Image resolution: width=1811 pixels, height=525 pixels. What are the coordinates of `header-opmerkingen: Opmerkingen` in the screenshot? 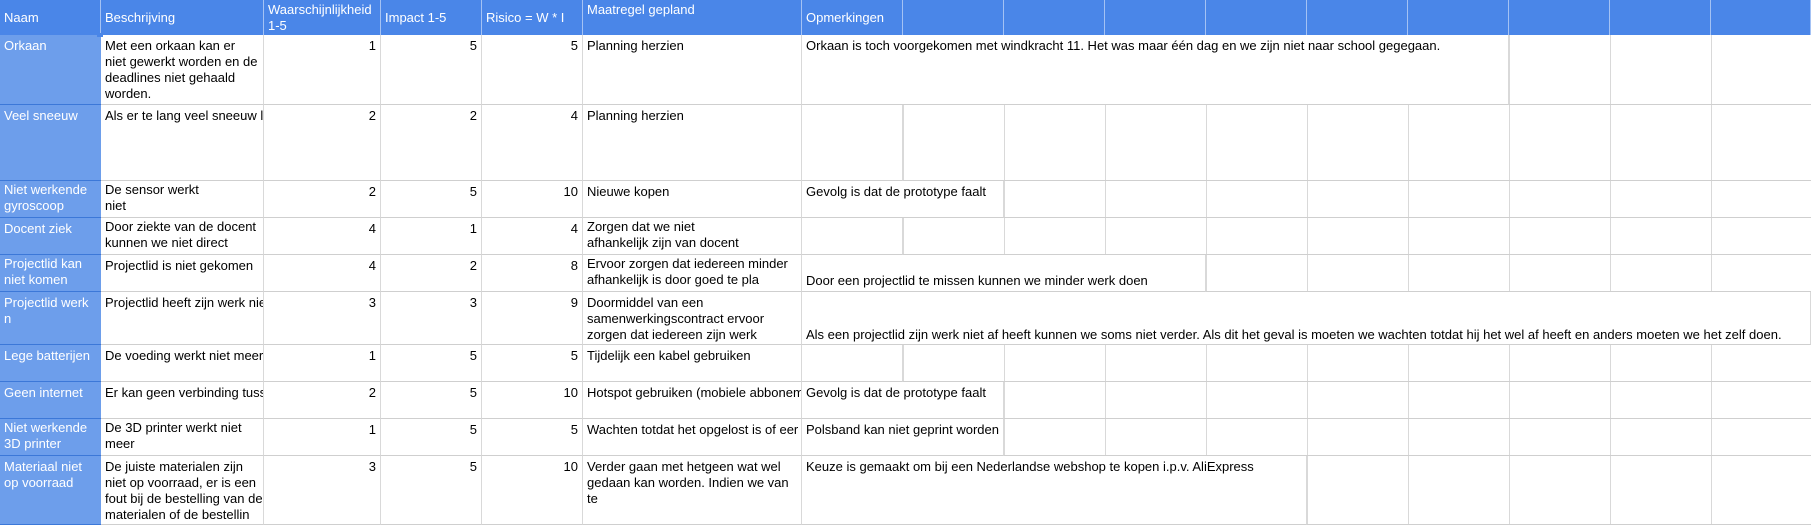 It's located at (852, 17).